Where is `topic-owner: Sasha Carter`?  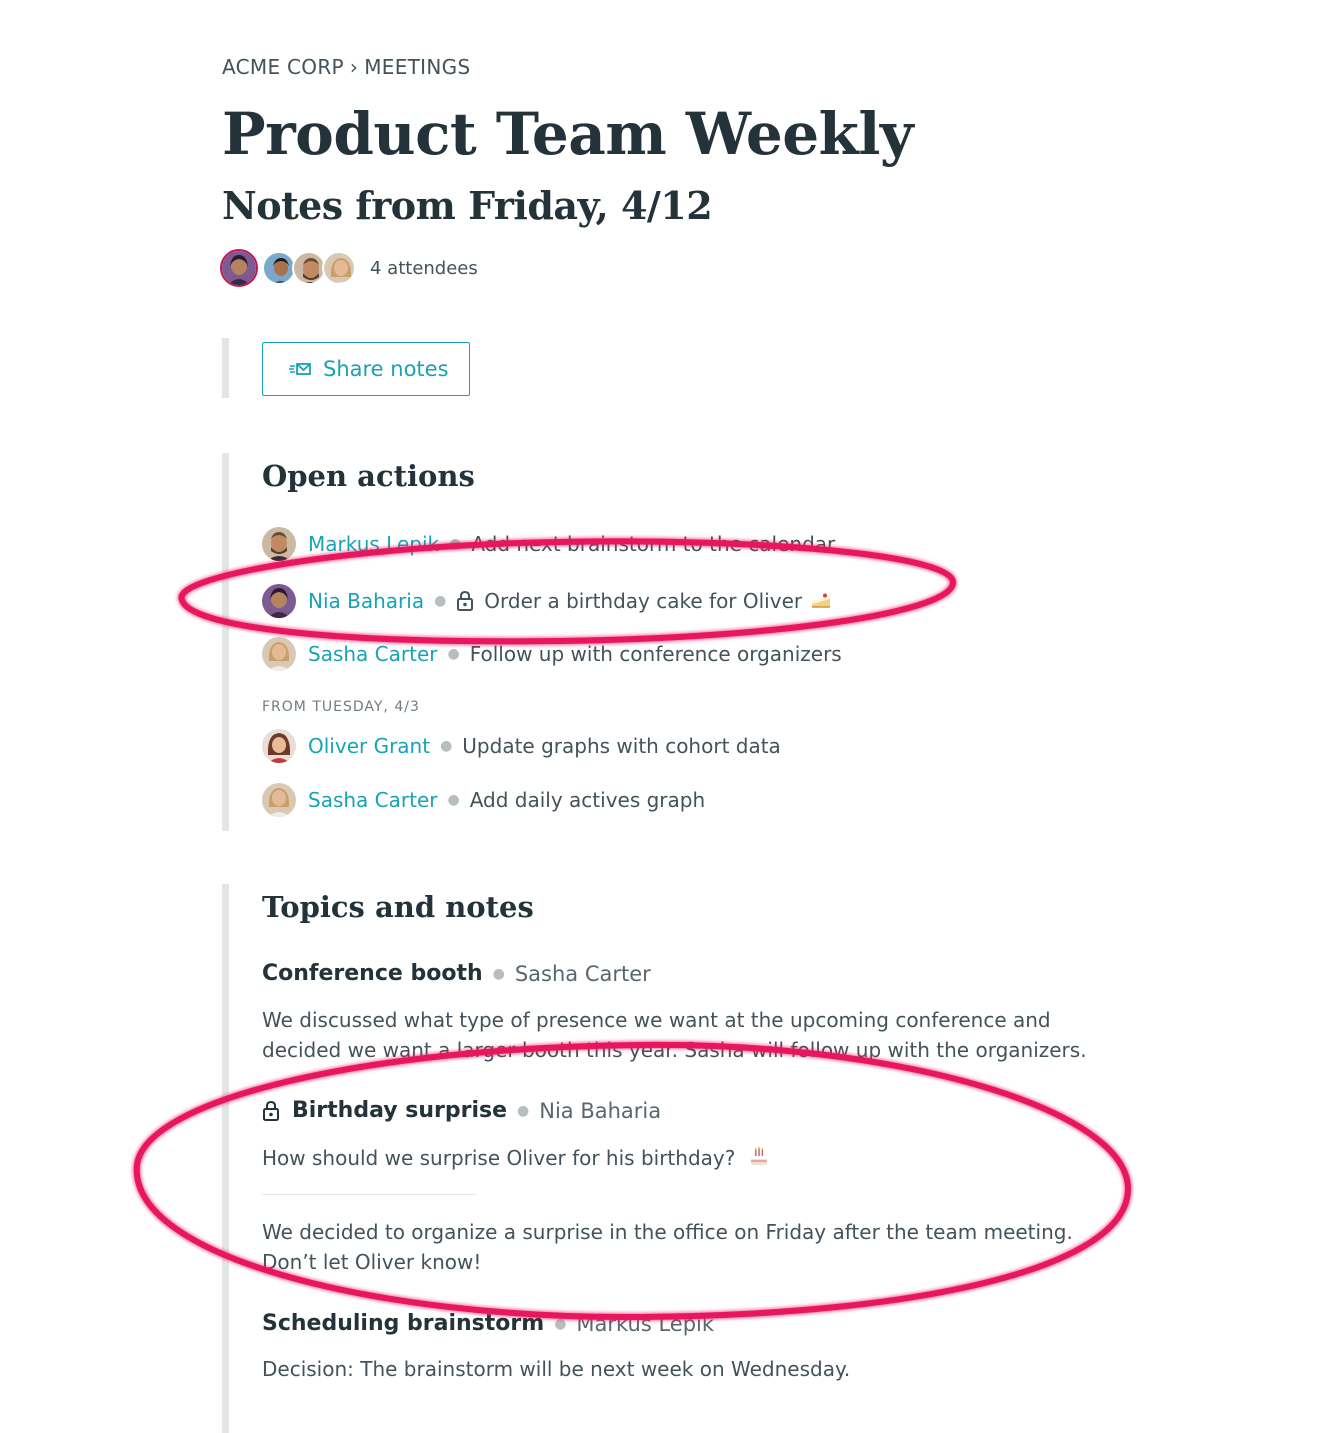 topic-owner: Sasha Carter is located at coordinates (582, 973).